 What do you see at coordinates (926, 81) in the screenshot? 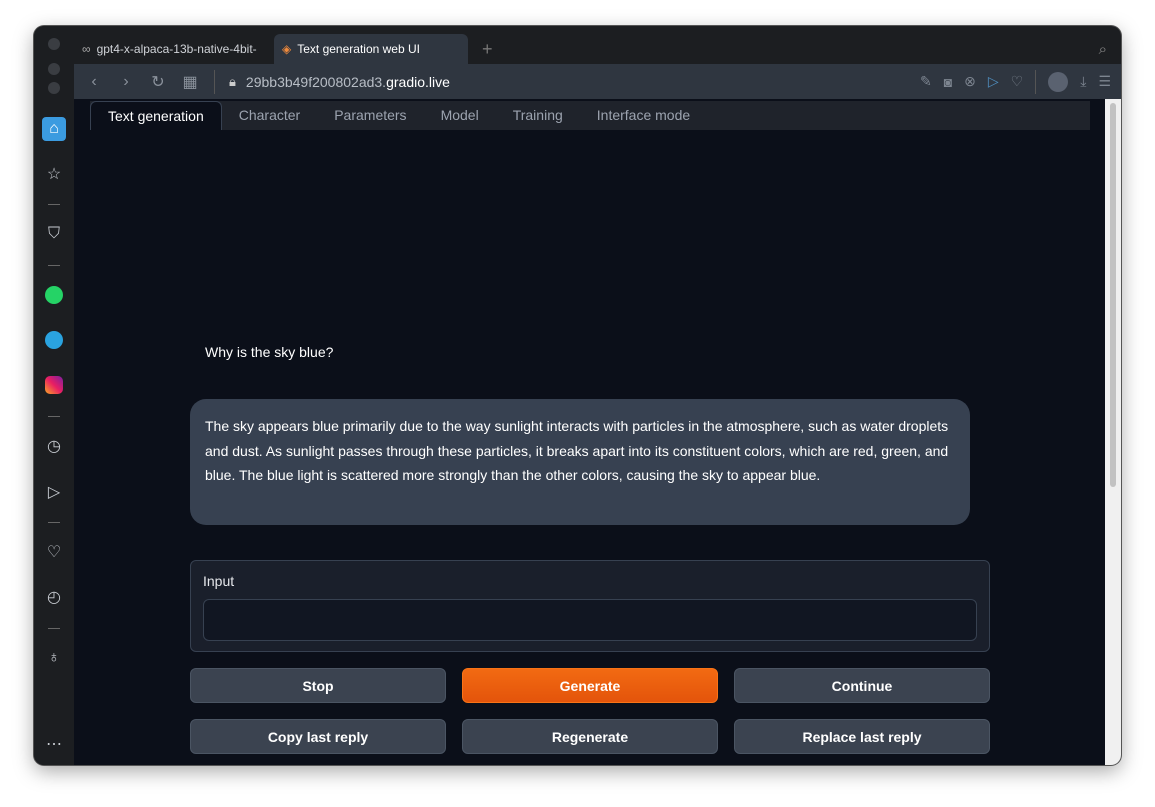
I see `share-icon: ✎` at bounding box center [926, 81].